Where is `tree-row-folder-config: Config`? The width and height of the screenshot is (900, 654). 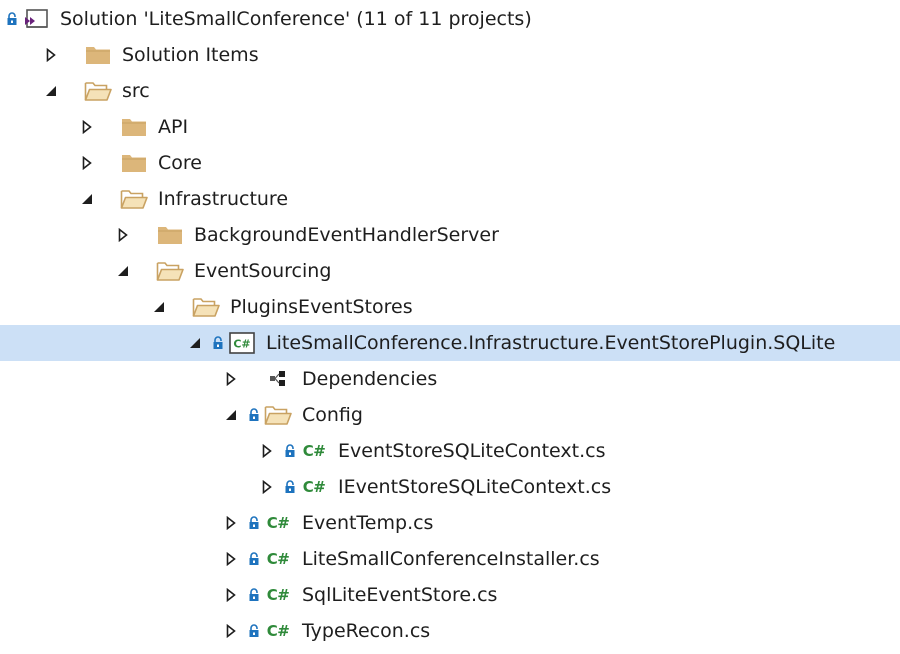
tree-row-folder-config: Config is located at coordinates (450, 415).